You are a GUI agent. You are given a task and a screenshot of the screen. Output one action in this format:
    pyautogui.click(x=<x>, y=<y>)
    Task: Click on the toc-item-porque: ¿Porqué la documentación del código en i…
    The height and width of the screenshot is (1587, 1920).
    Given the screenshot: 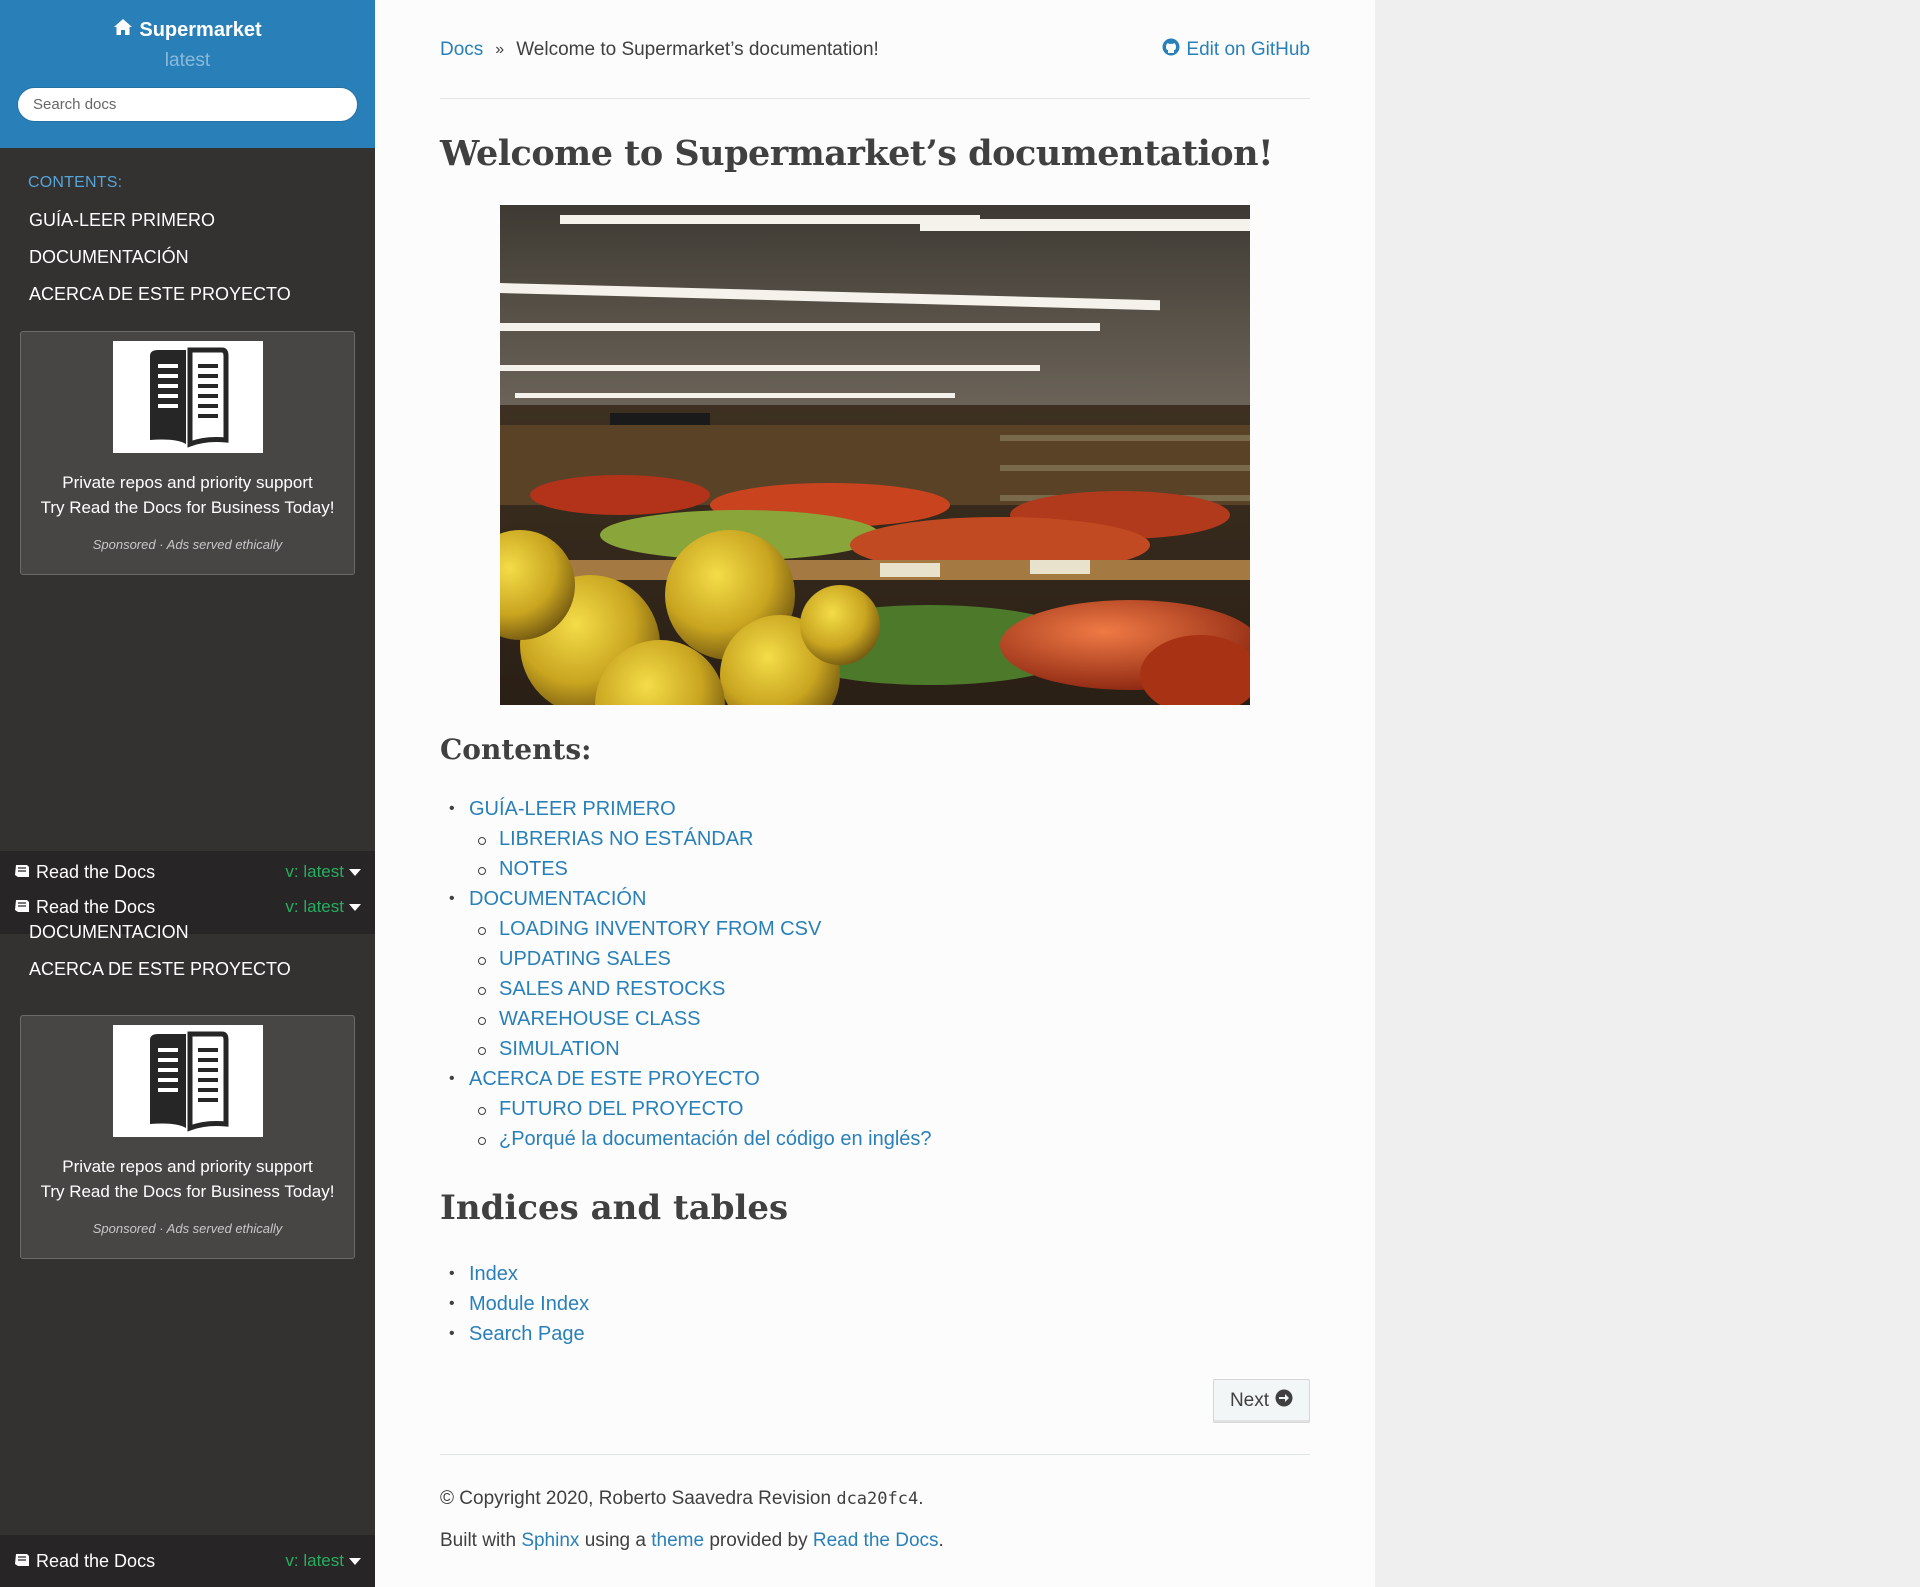 What is the action you would take?
    pyautogui.click(x=700, y=1139)
    